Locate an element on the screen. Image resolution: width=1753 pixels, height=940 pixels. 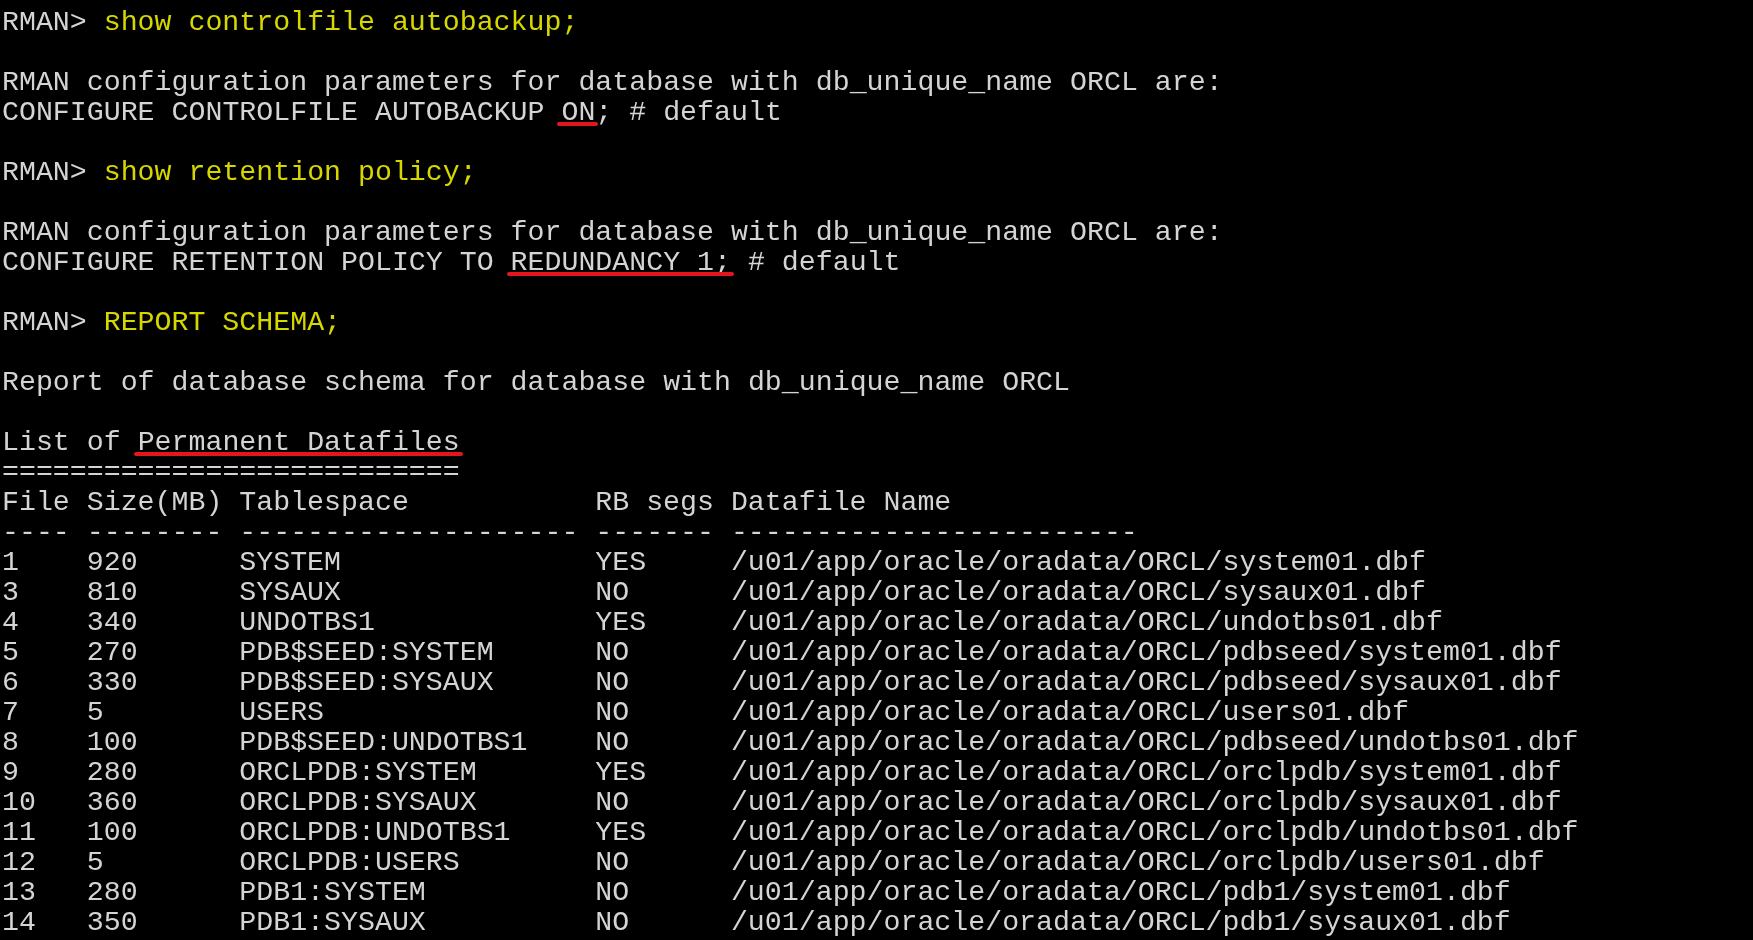
table-cell: 360 is located at coordinates (112, 802).